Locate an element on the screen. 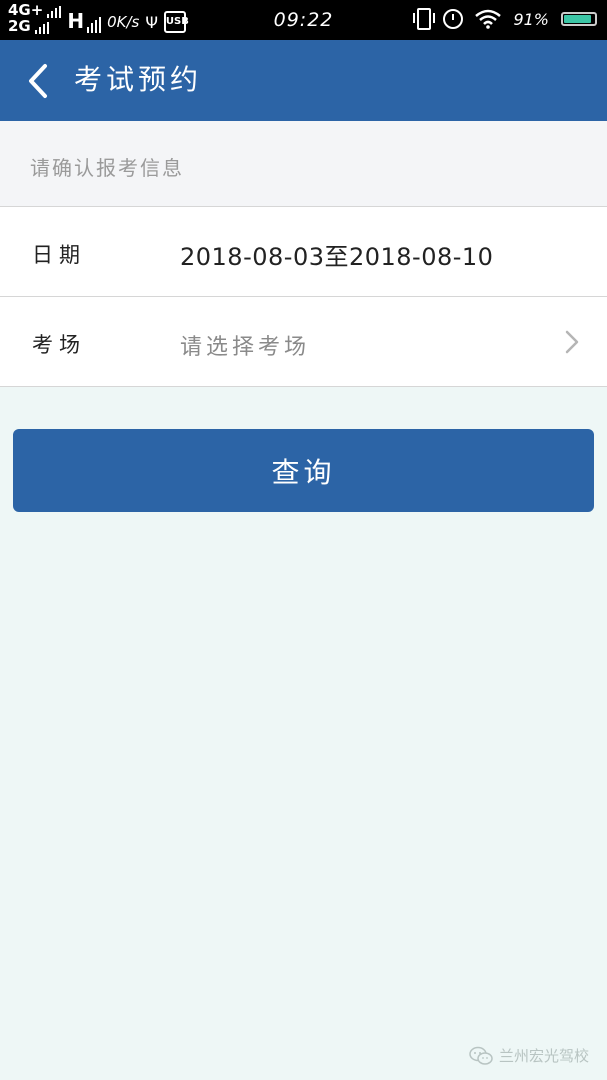  back-button is located at coordinates (38, 81).